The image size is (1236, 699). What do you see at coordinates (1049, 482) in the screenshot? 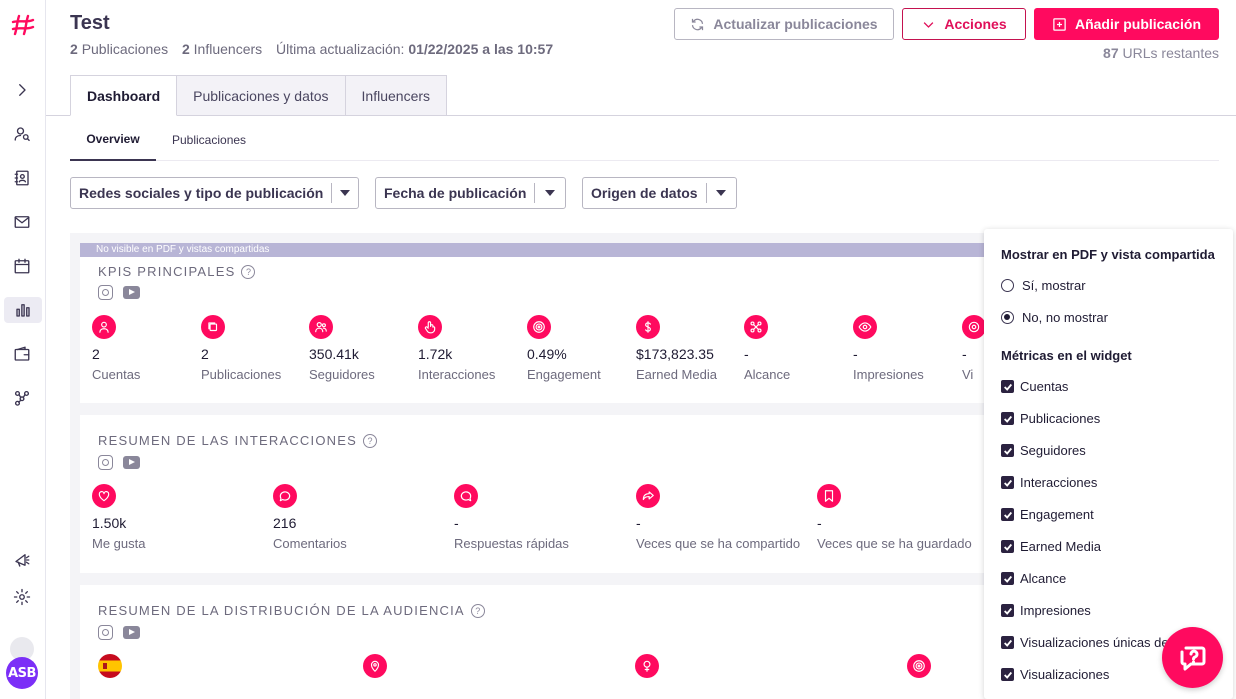
I see `checkbox-interacciones: Interacciones` at bounding box center [1049, 482].